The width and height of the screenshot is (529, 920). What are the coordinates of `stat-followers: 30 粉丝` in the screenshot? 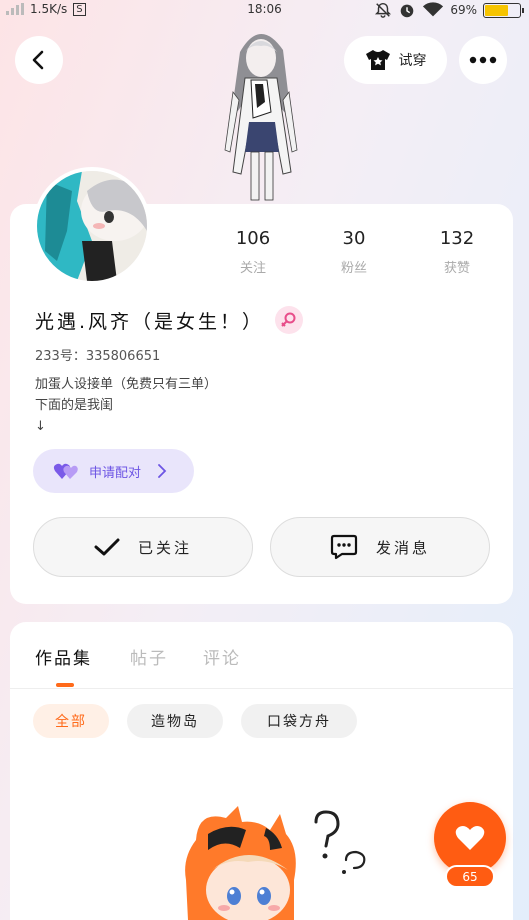 It's located at (354, 252).